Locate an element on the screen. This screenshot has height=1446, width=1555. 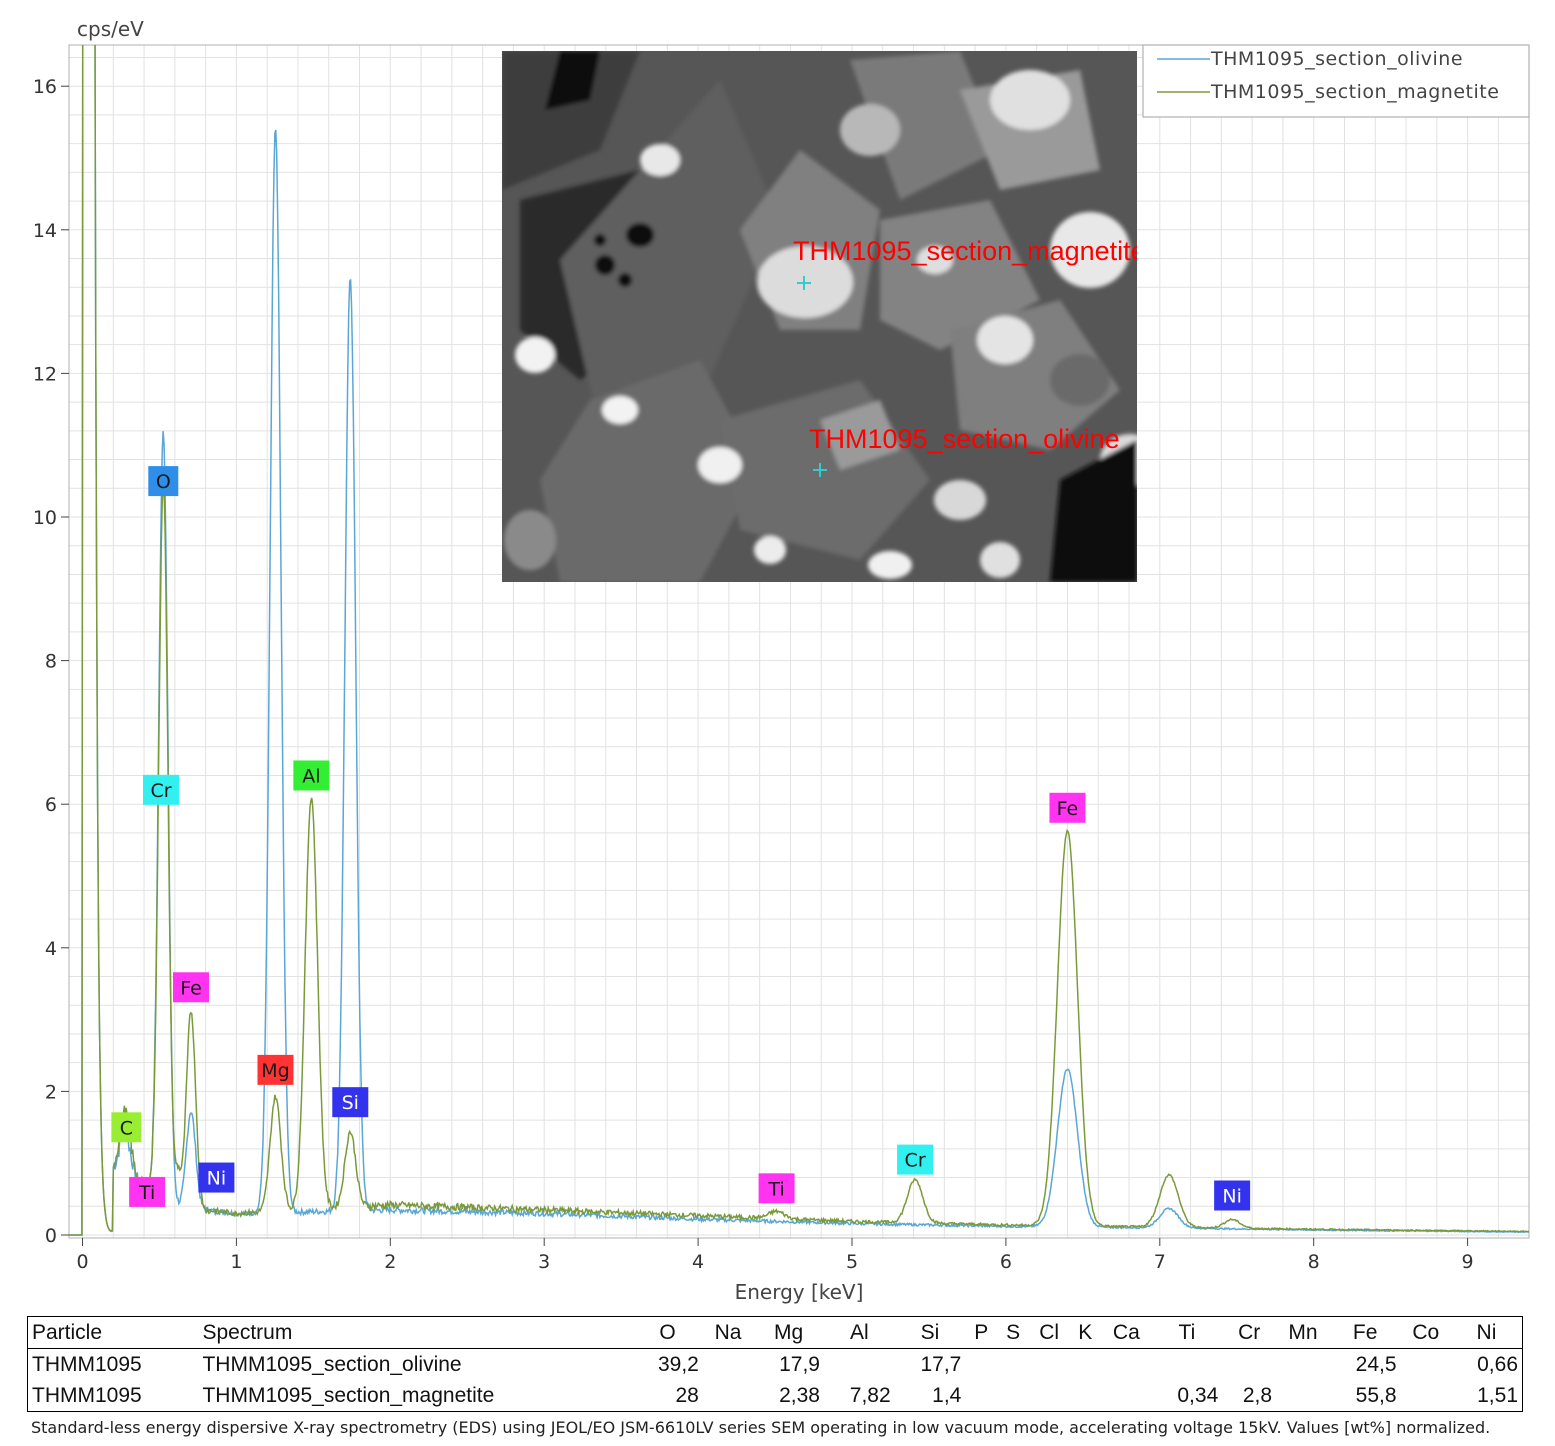
x-tick-label: 8 is located at coordinates (1314, 1262).